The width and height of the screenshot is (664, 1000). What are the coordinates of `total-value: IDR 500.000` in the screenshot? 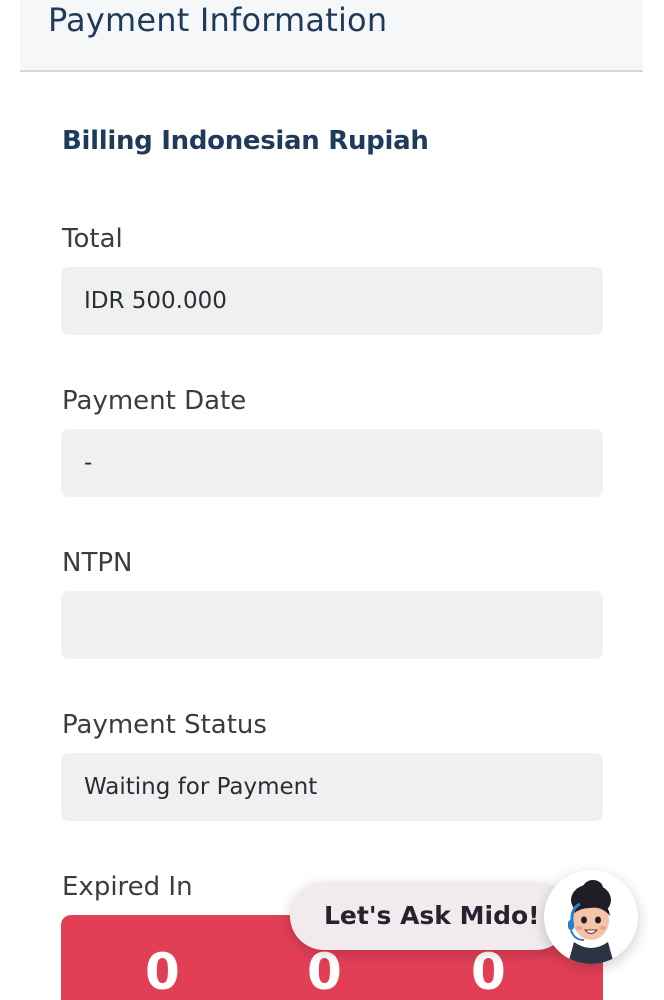 It's located at (155, 301).